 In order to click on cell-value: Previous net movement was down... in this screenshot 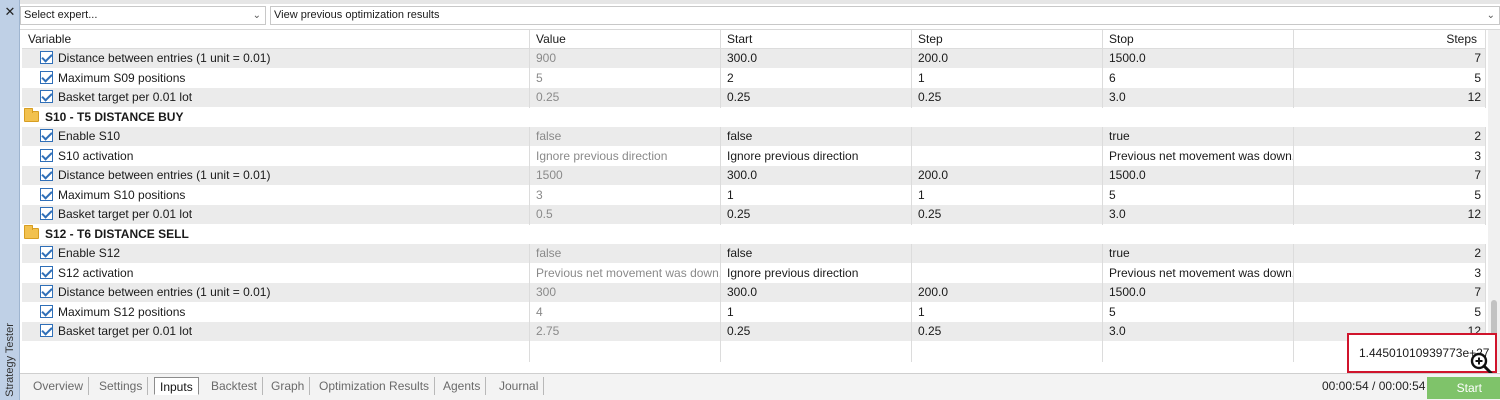, I will do `click(625, 273)`.